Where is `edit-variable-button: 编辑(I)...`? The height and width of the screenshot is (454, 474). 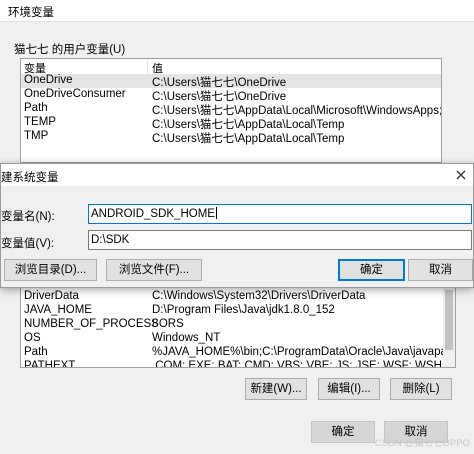
edit-variable-button: 编辑(I)... is located at coordinates (349, 389).